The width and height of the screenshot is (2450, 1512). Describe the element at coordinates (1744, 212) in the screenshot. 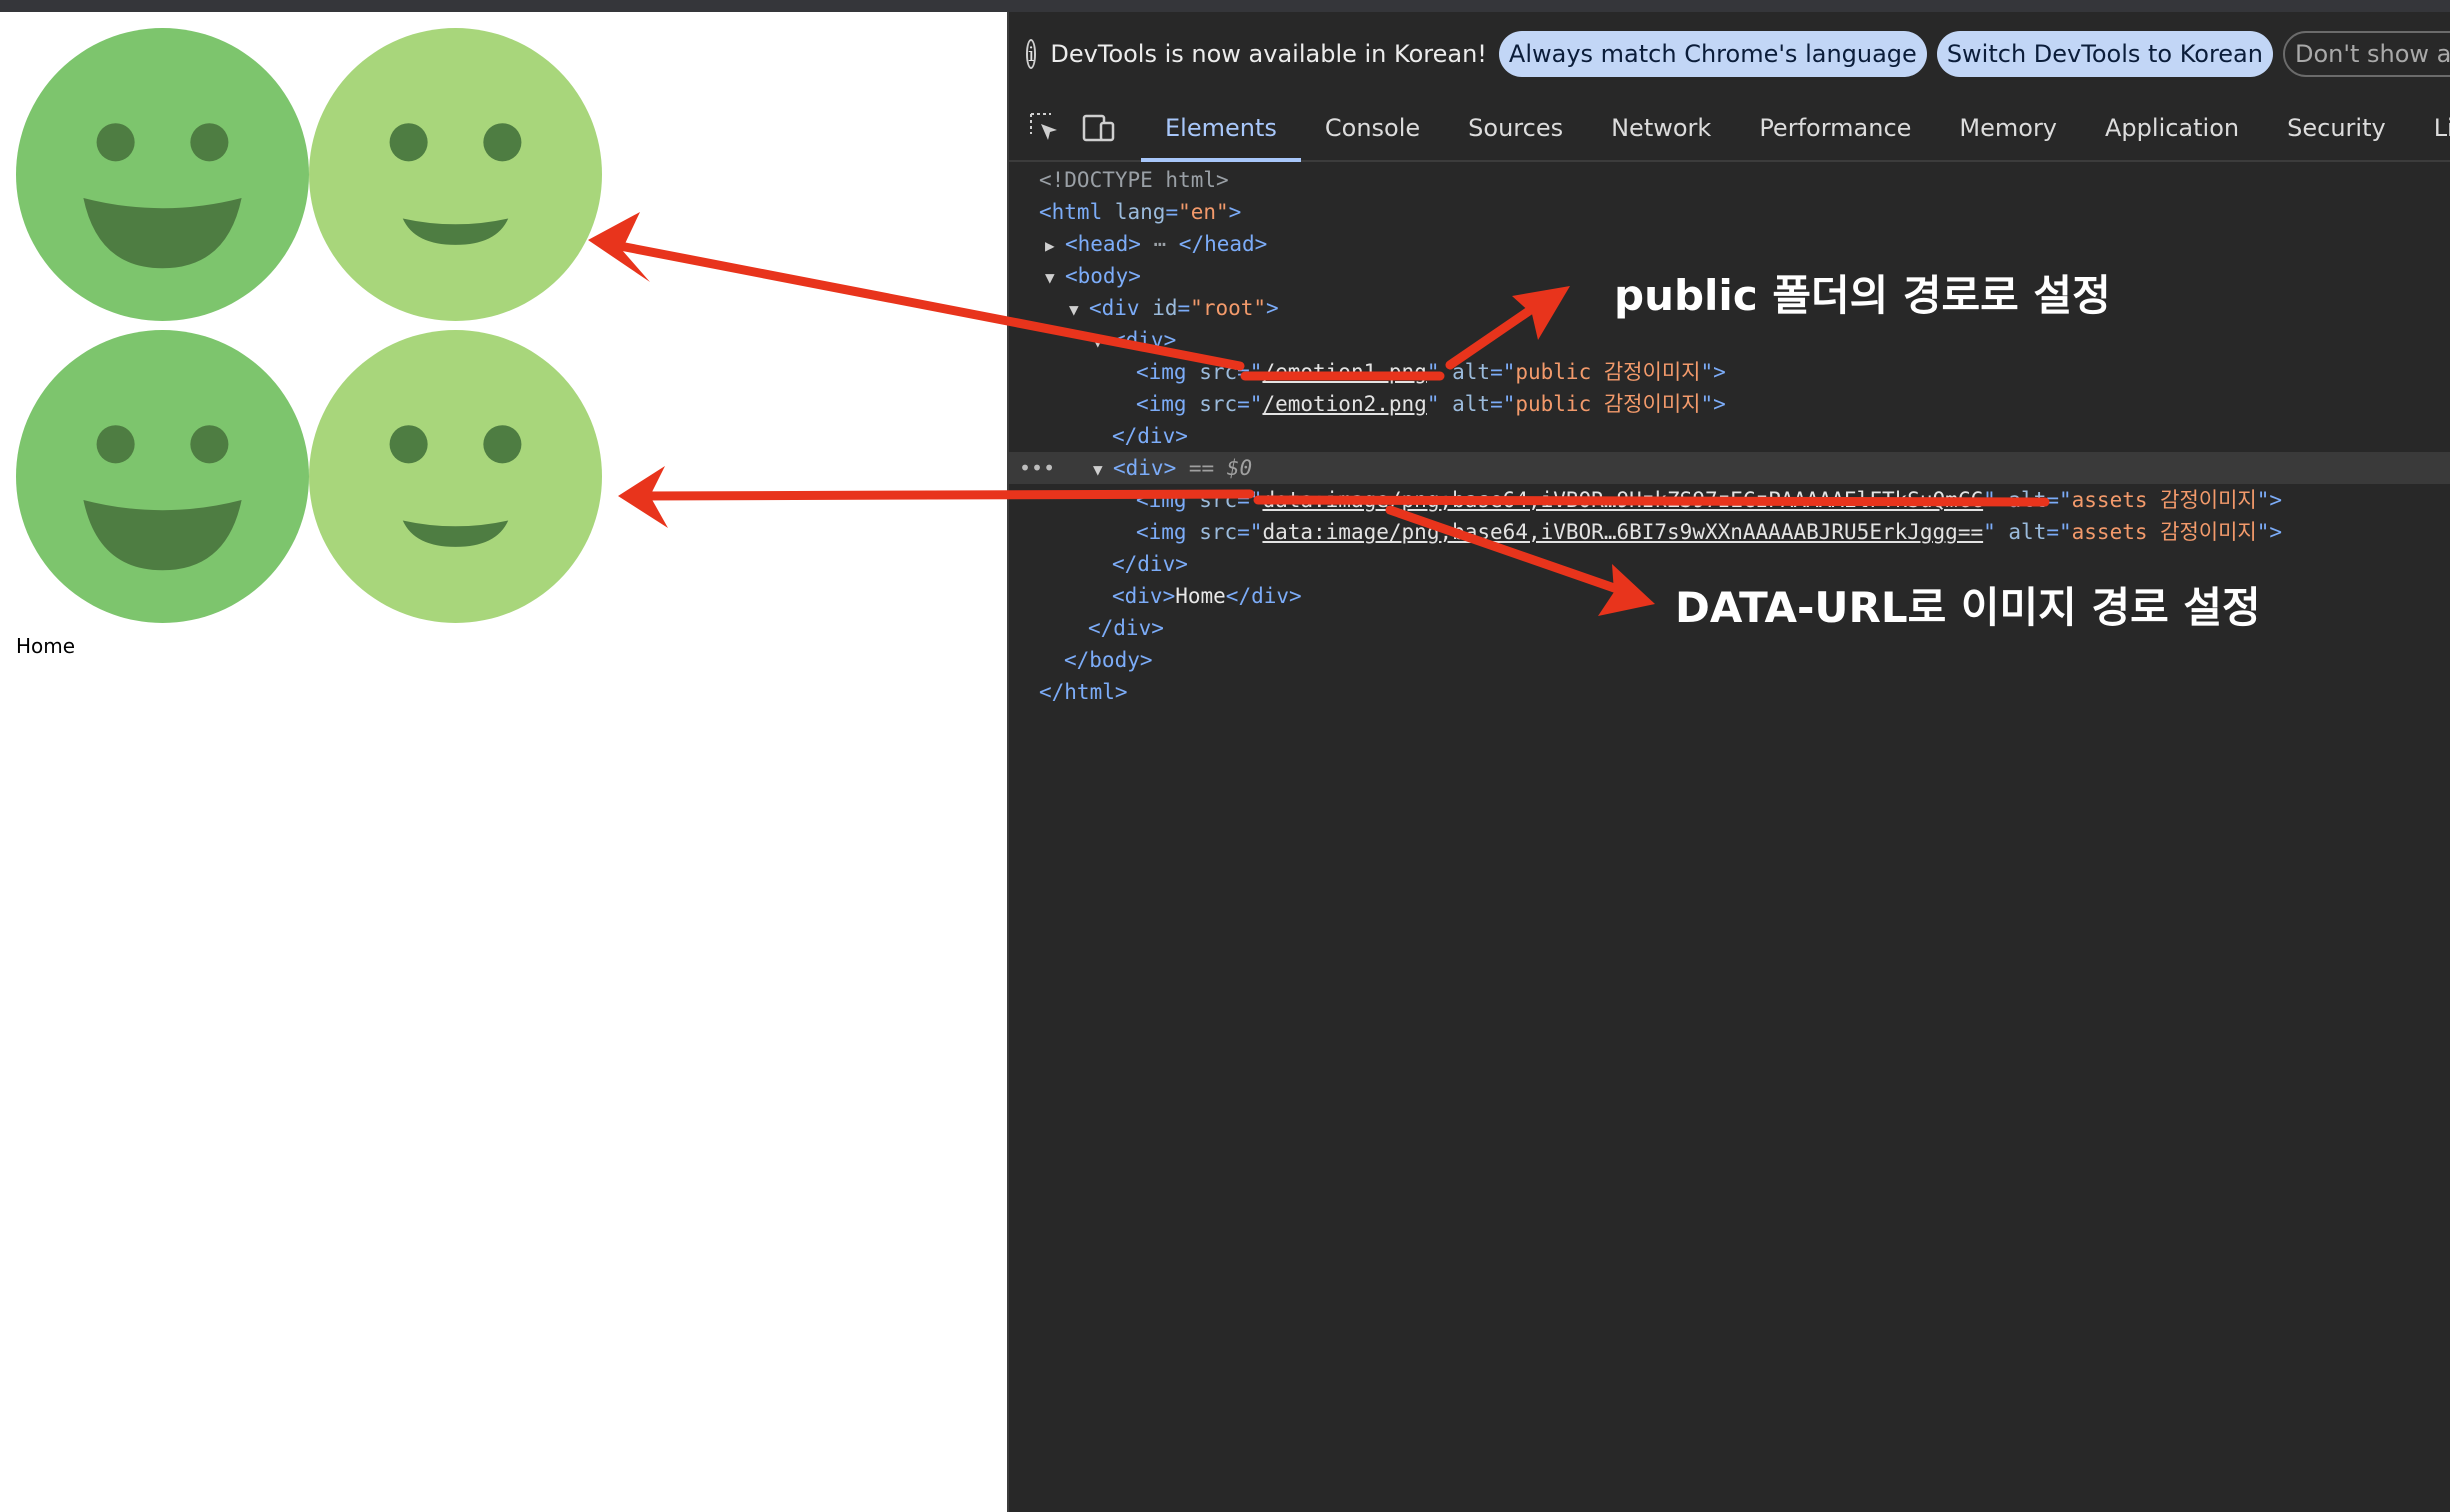

I see `dom-node-html: <html lang="en">` at that location.